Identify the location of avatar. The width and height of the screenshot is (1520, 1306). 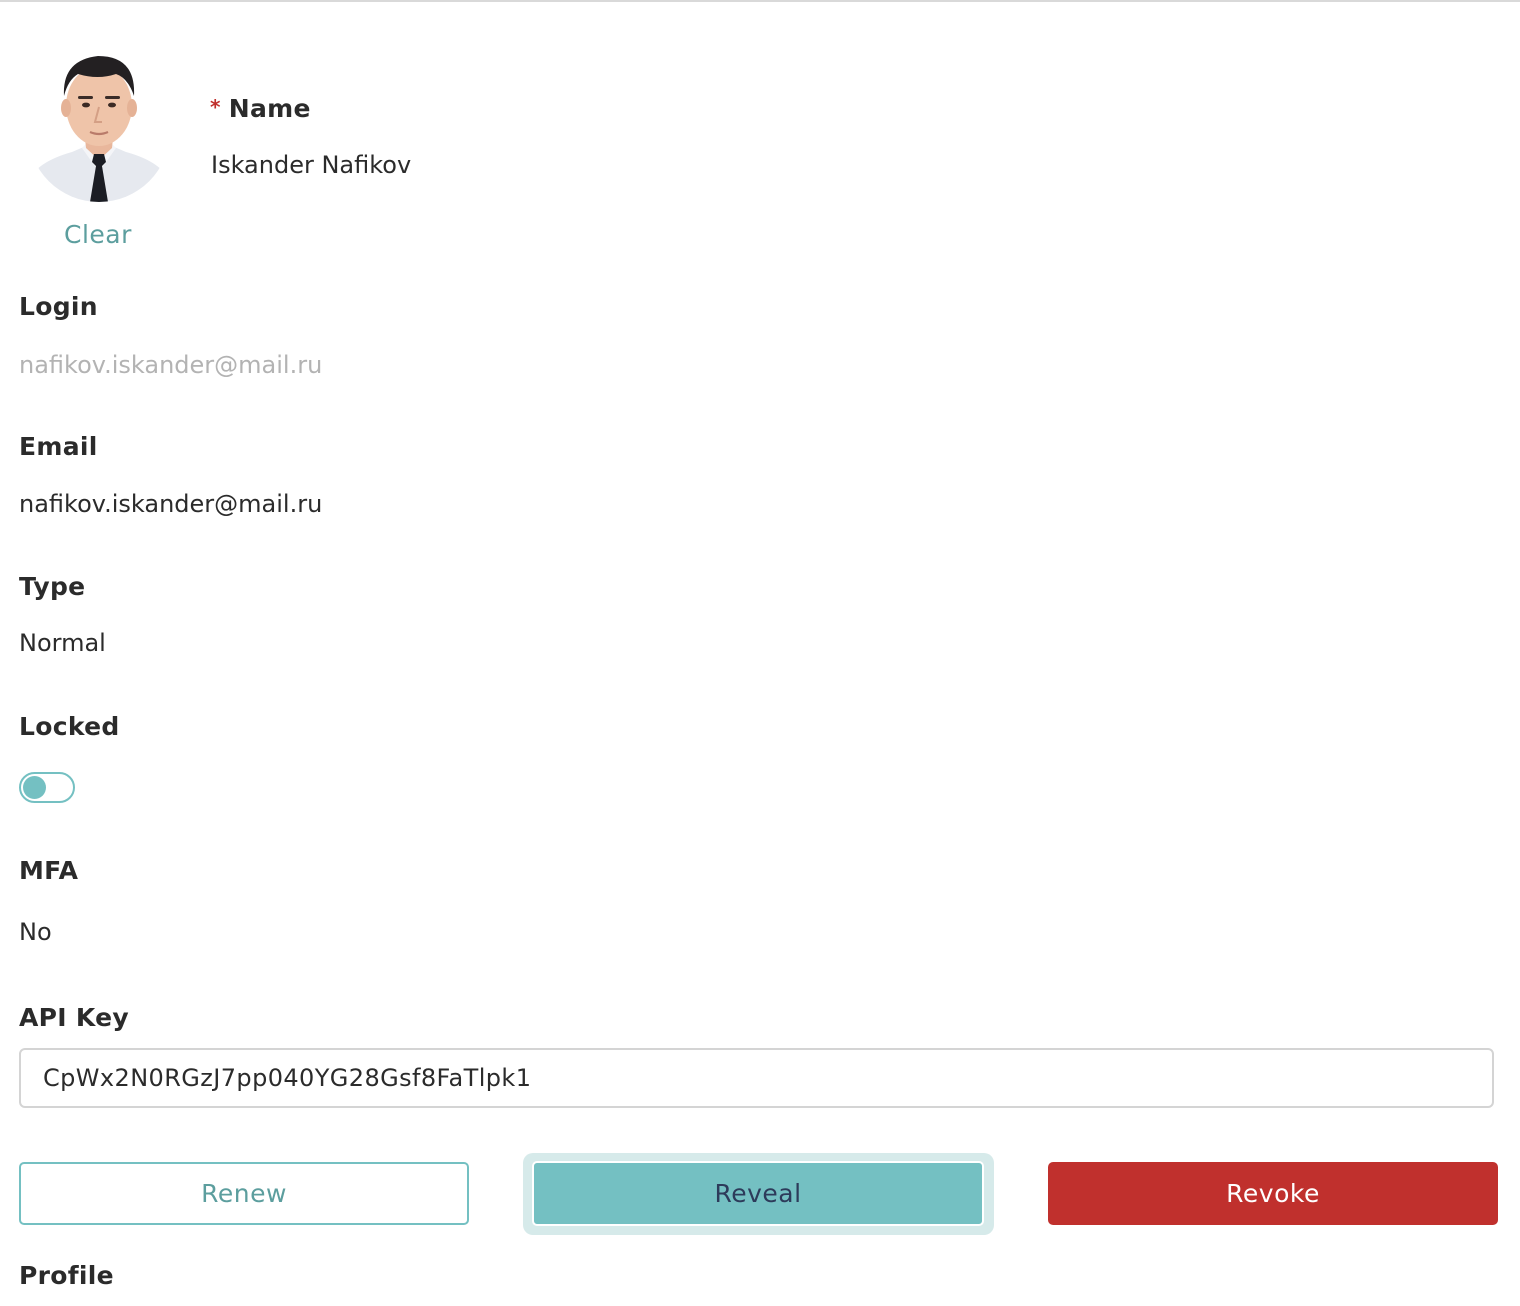
(99, 123).